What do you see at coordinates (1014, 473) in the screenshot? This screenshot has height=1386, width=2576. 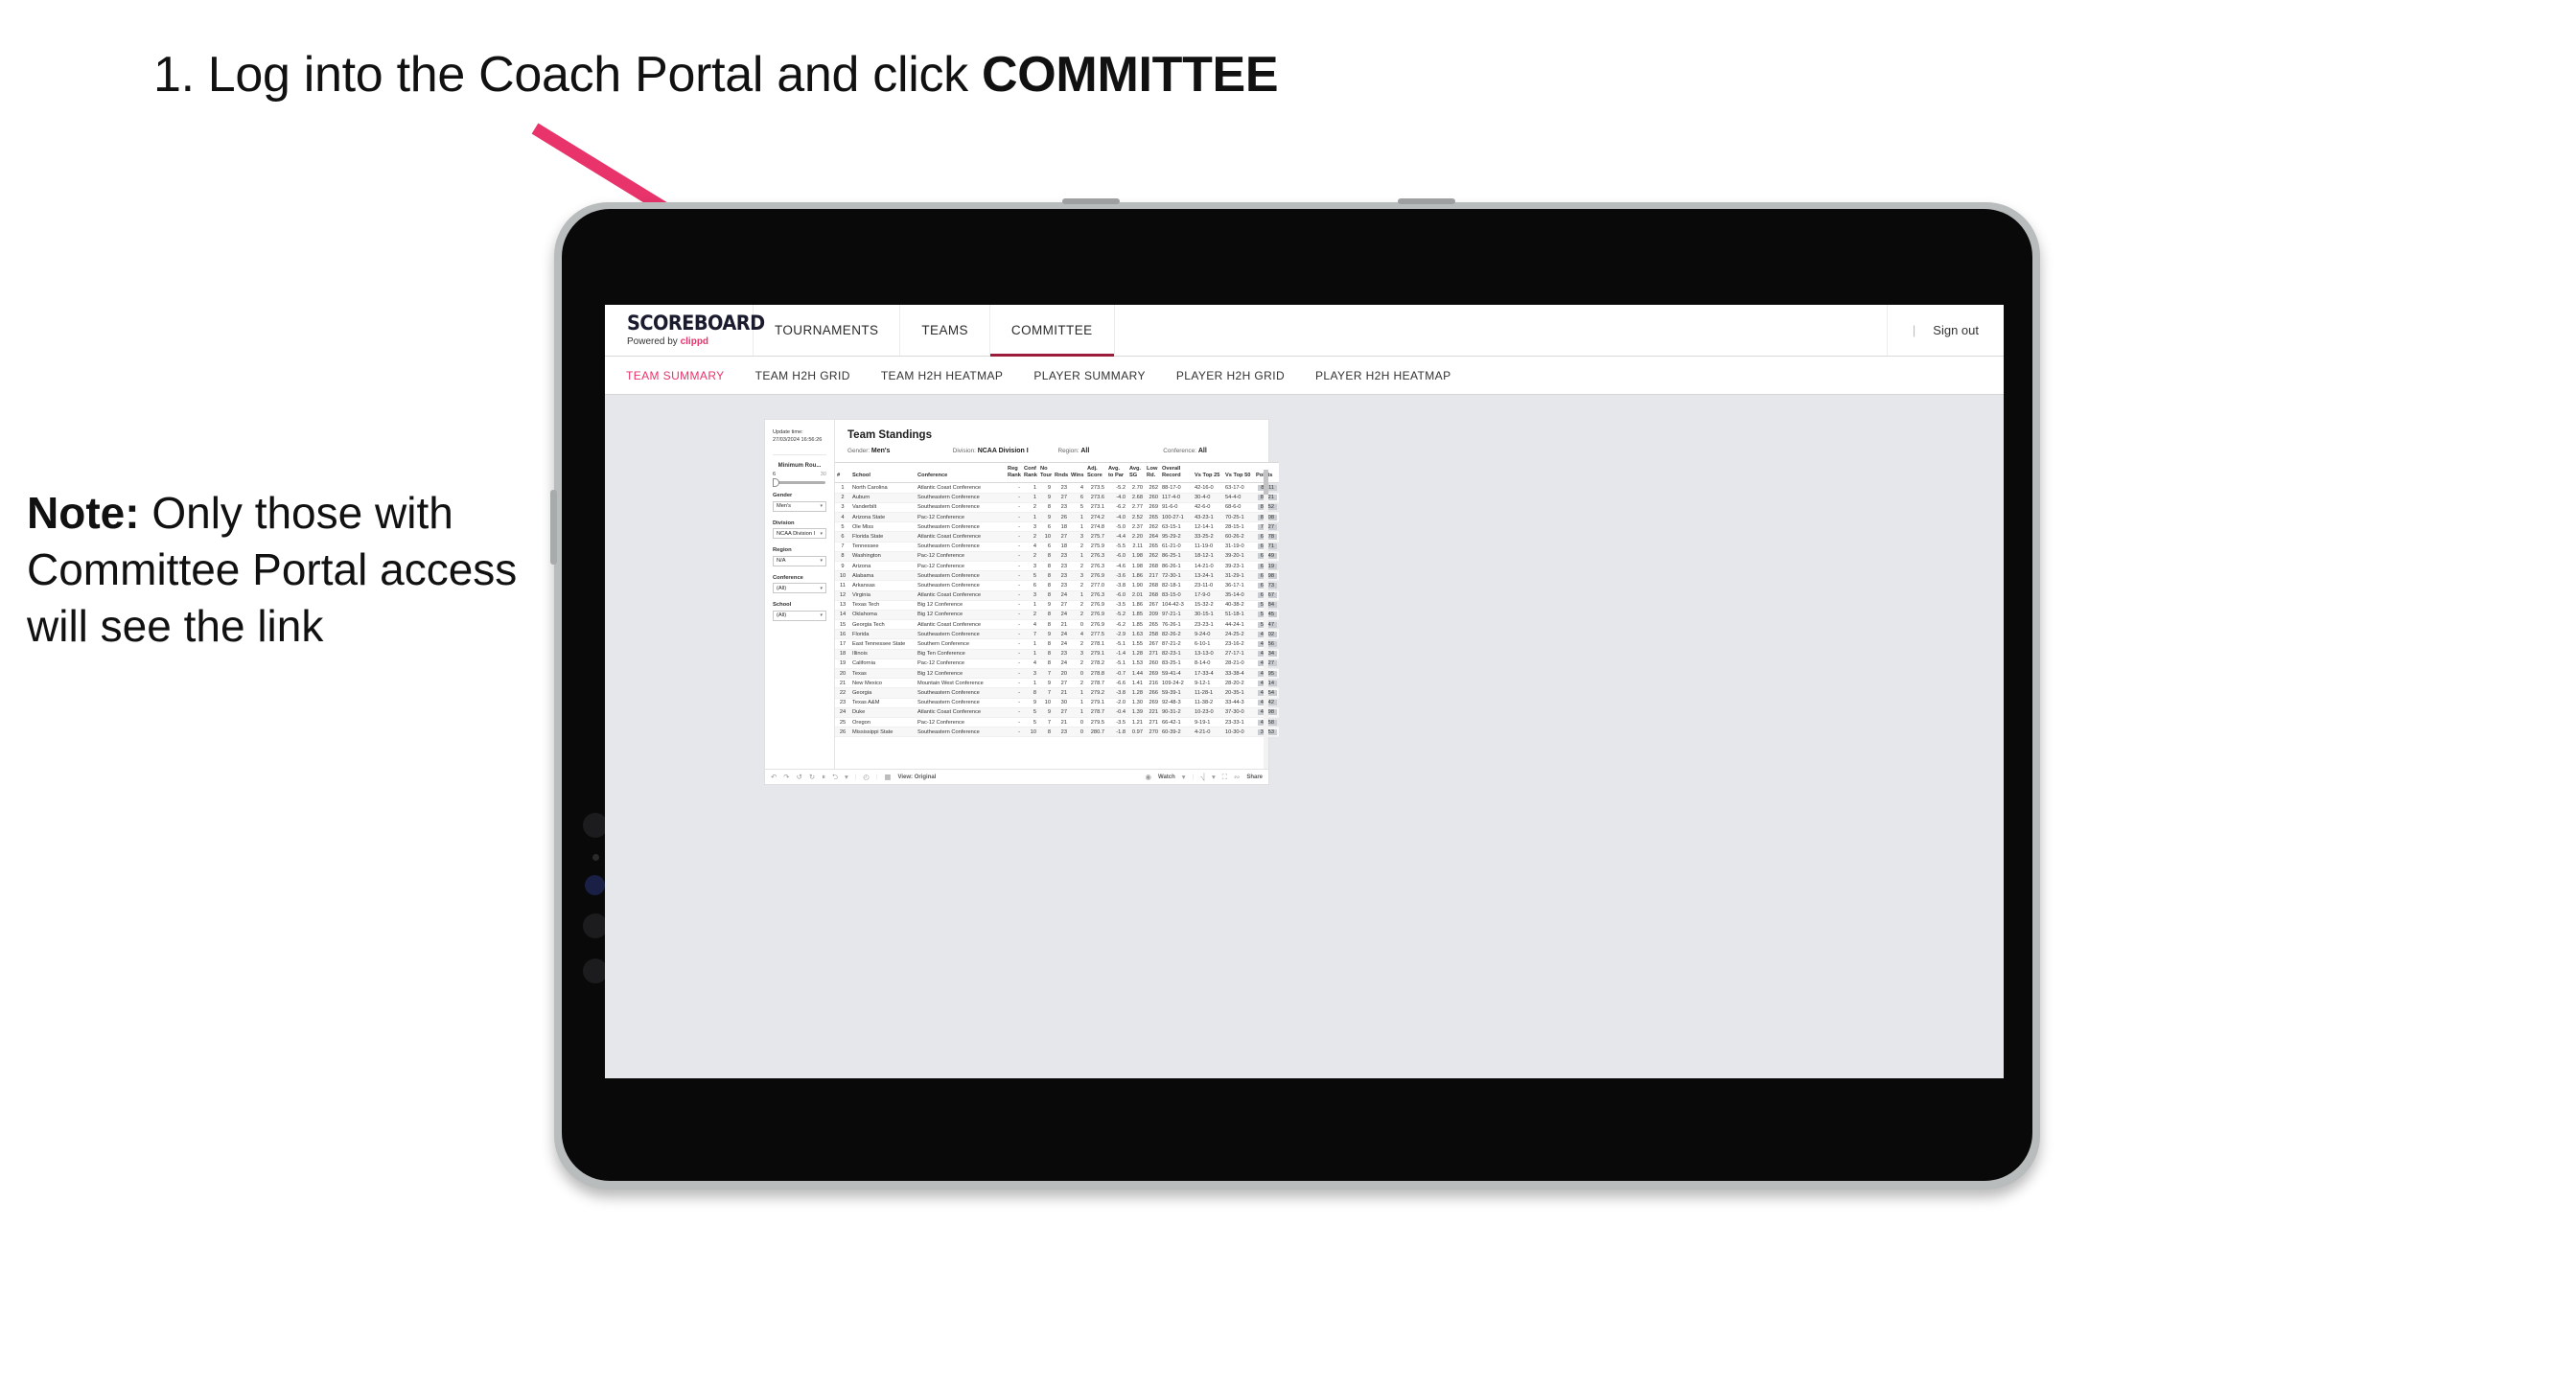 I see `table-column-header: Reg Rank` at bounding box center [1014, 473].